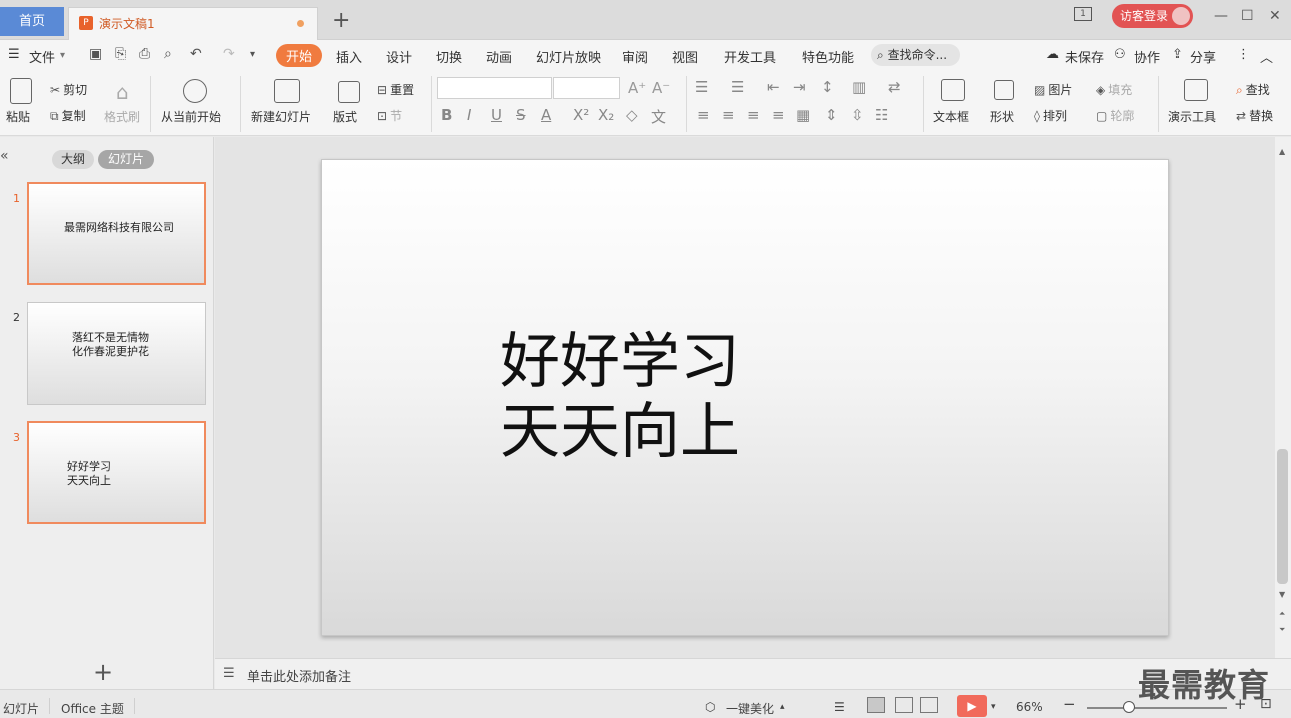  Describe the element at coordinates (68, 115) in the screenshot. I see `copy-button: ⧉ 复制` at that location.